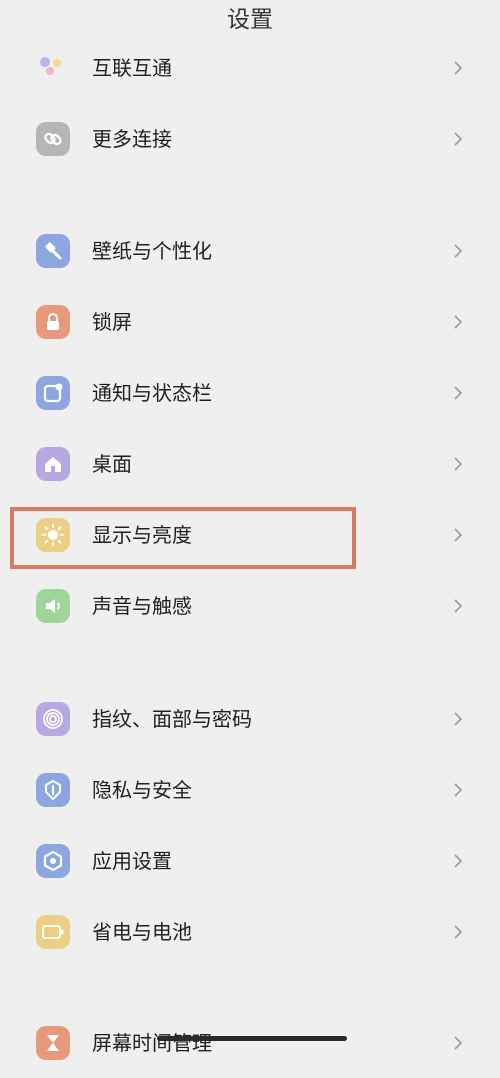 Image resolution: width=500 pixels, height=1078 pixels. I want to click on settings-item-label: 互联互通, so click(132, 68).